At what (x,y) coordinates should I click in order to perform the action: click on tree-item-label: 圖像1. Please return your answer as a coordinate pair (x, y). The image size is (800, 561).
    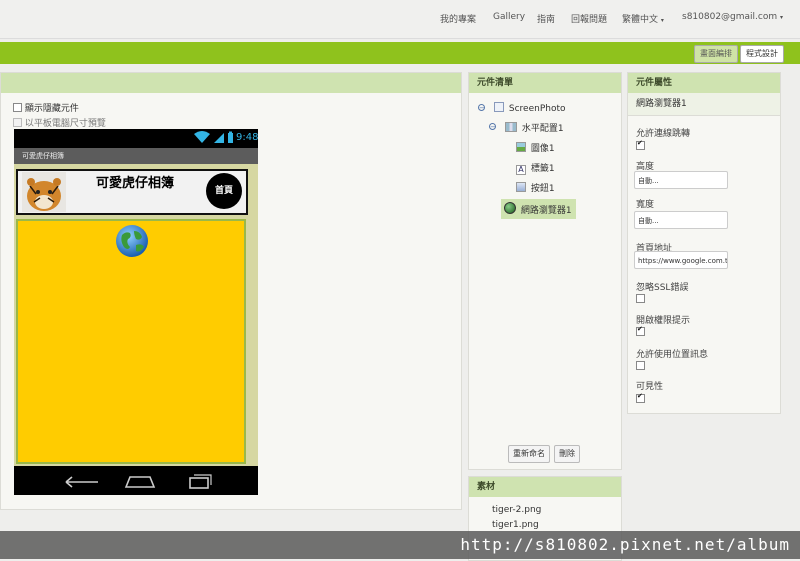
    Looking at the image, I should click on (542, 149).